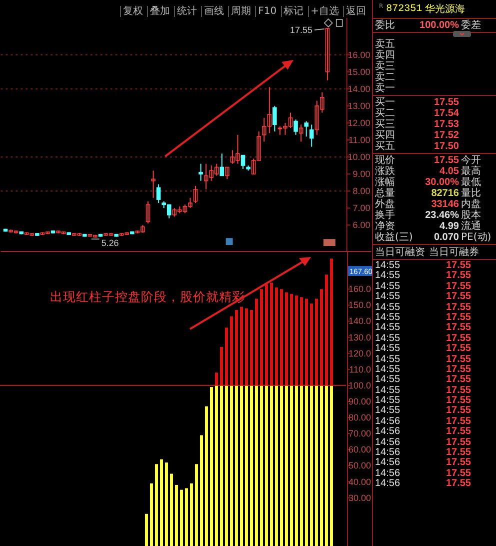  I want to click on field-value: 23.46%, so click(441, 215).